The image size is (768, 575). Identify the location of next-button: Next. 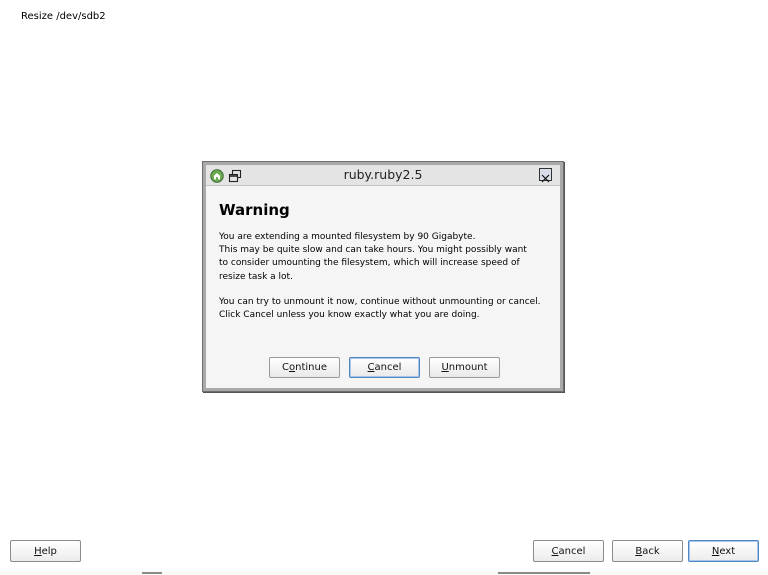
(723, 551).